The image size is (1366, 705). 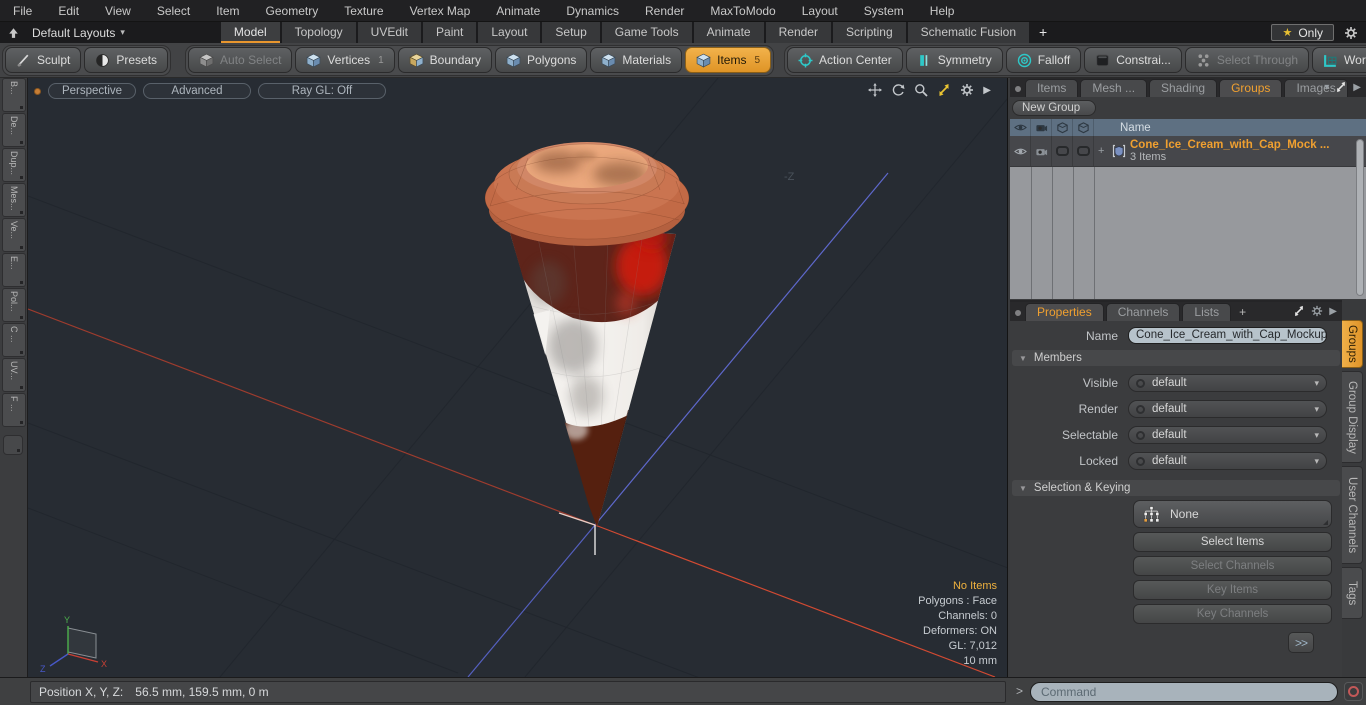 What do you see at coordinates (518, 11) in the screenshot?
I see `menu-animate: Animate` at bounding box center [518, 11].